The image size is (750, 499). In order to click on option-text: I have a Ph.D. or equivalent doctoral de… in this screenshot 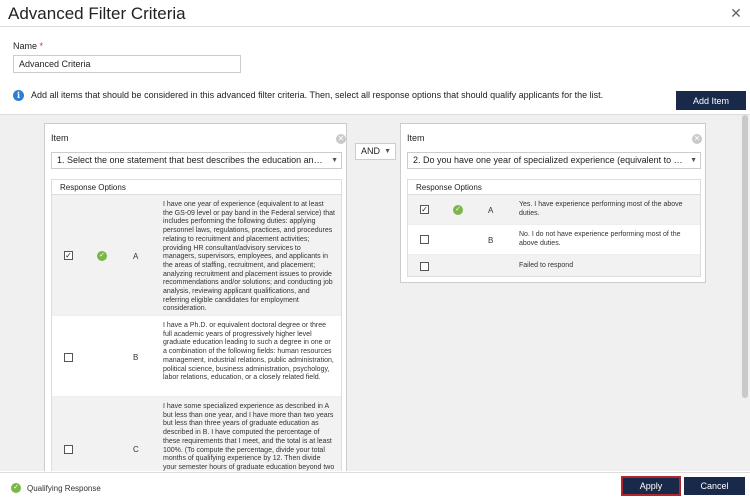, I will do `click(248, 352)`.